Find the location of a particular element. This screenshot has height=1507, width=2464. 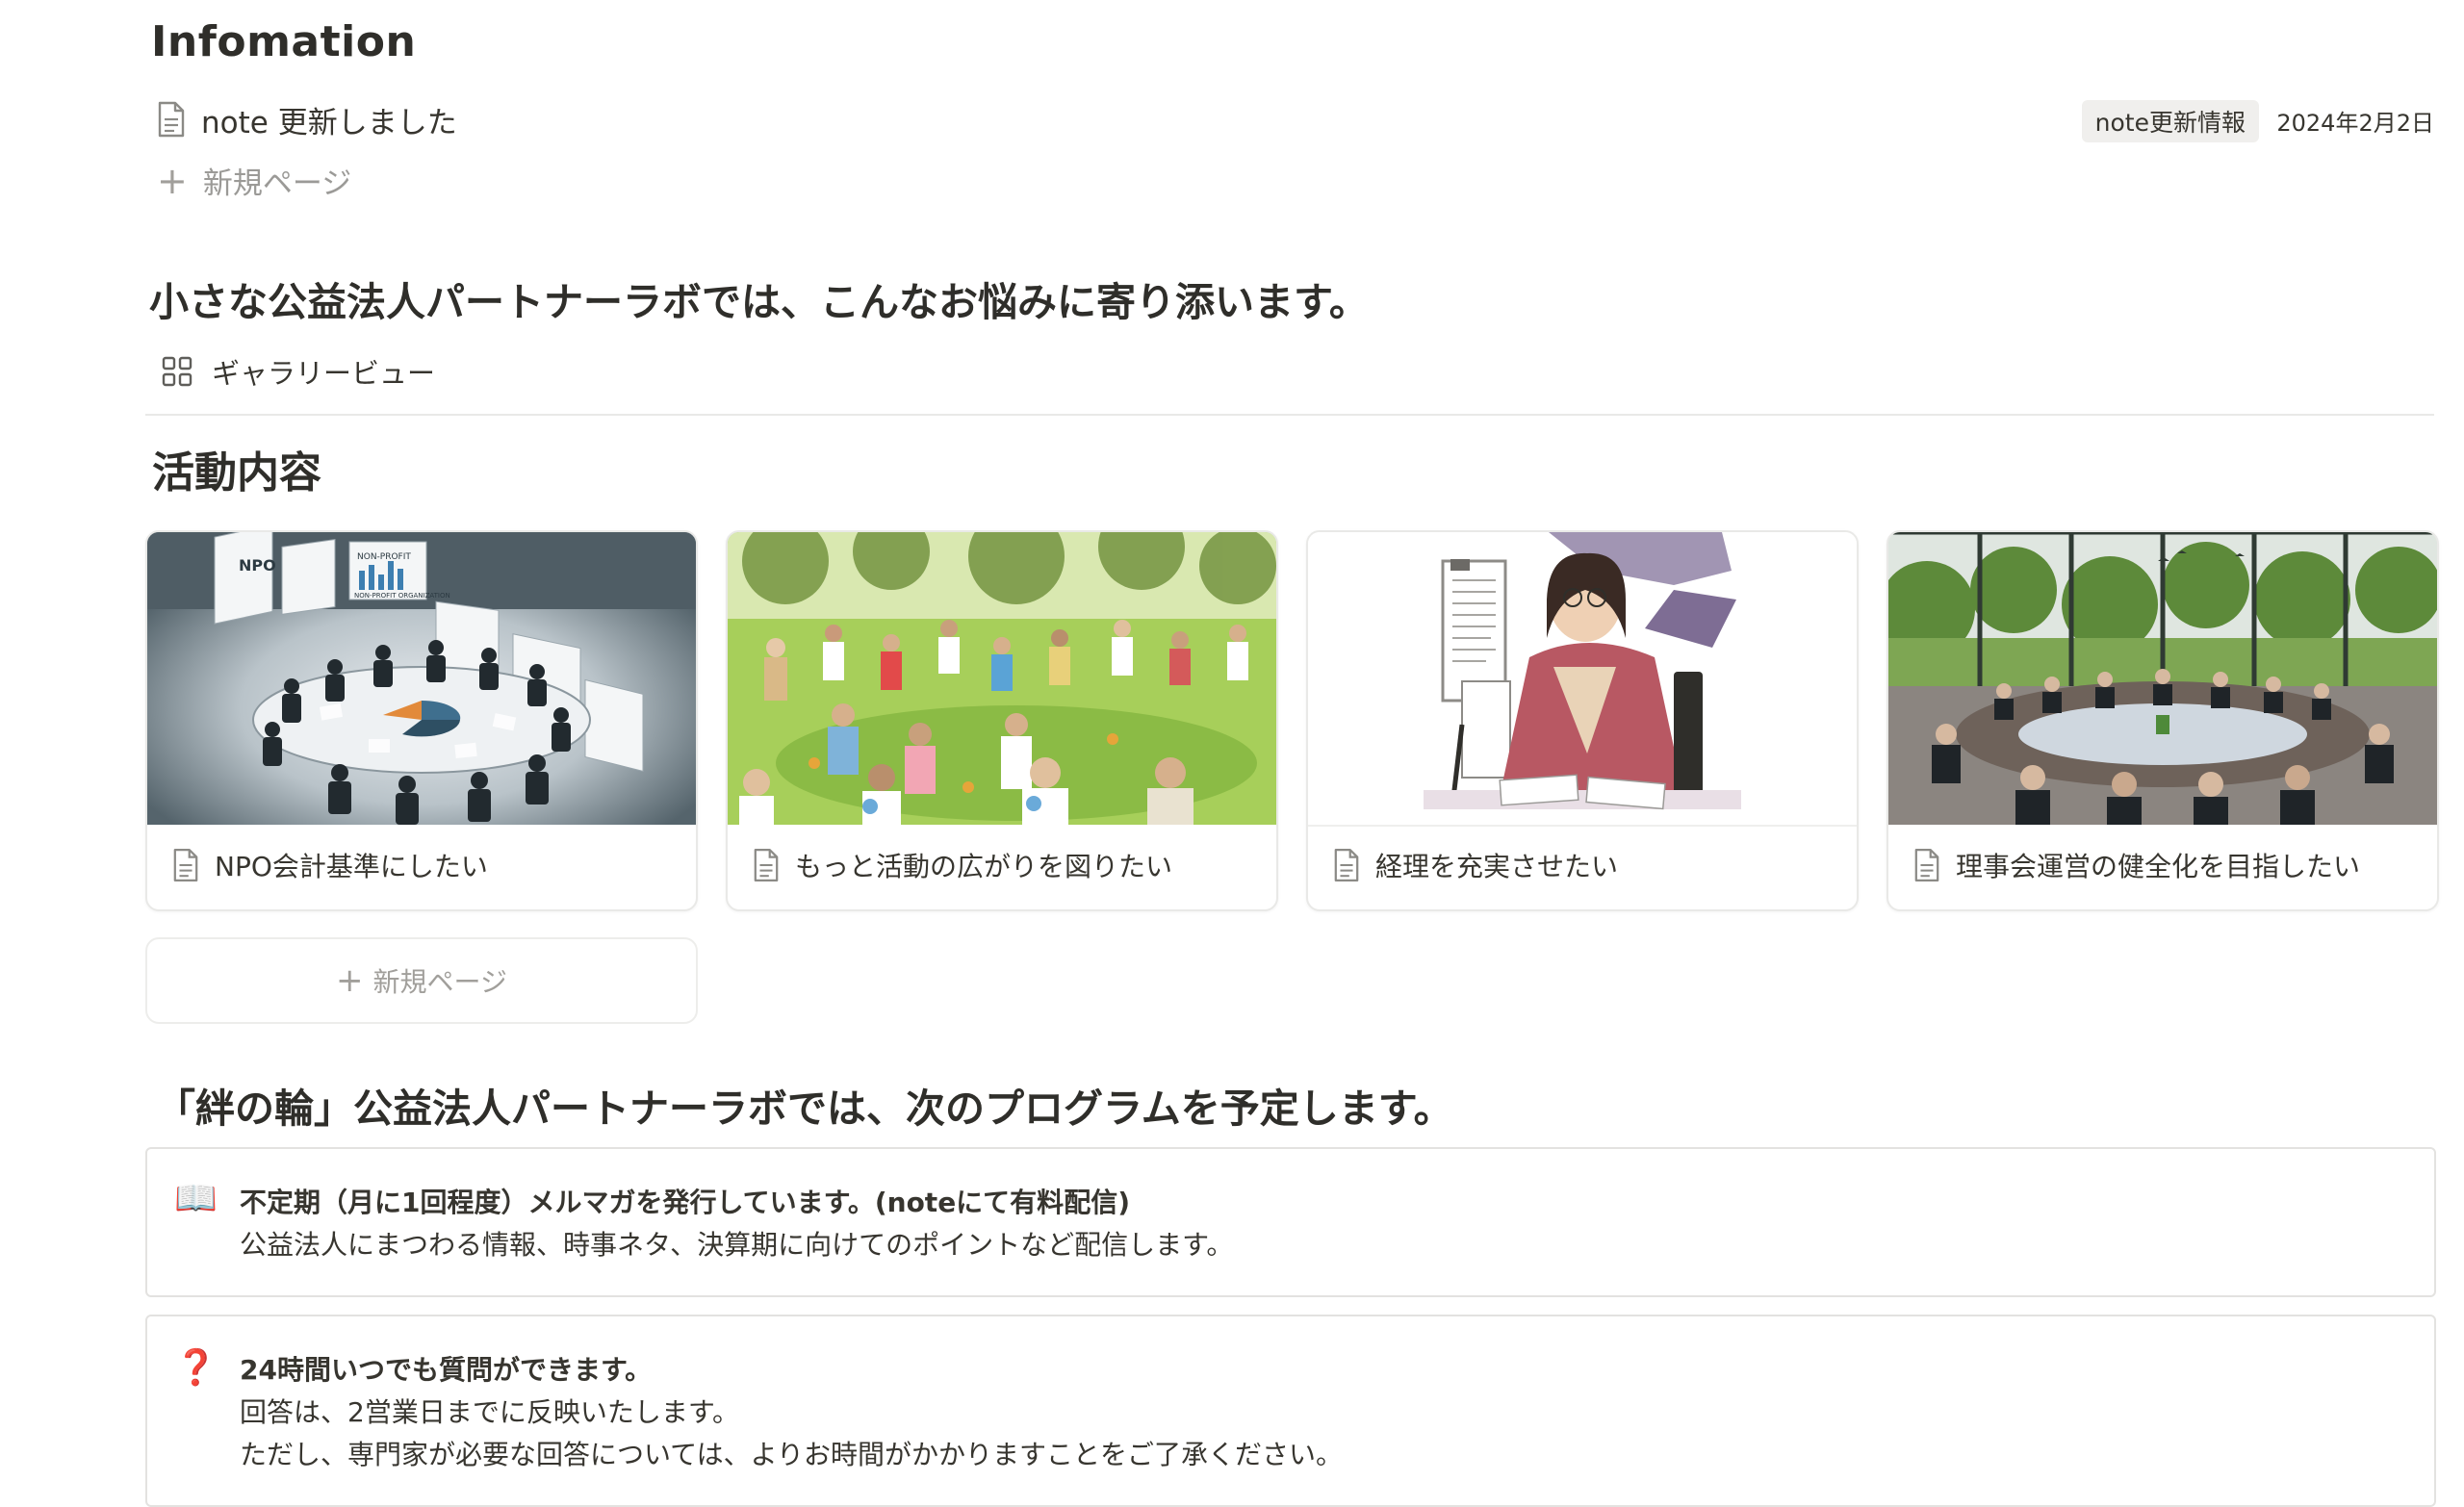

gallery-card-board-governance: 理事会運営の健全化を目指したい is located at coordinates (2162, 720).